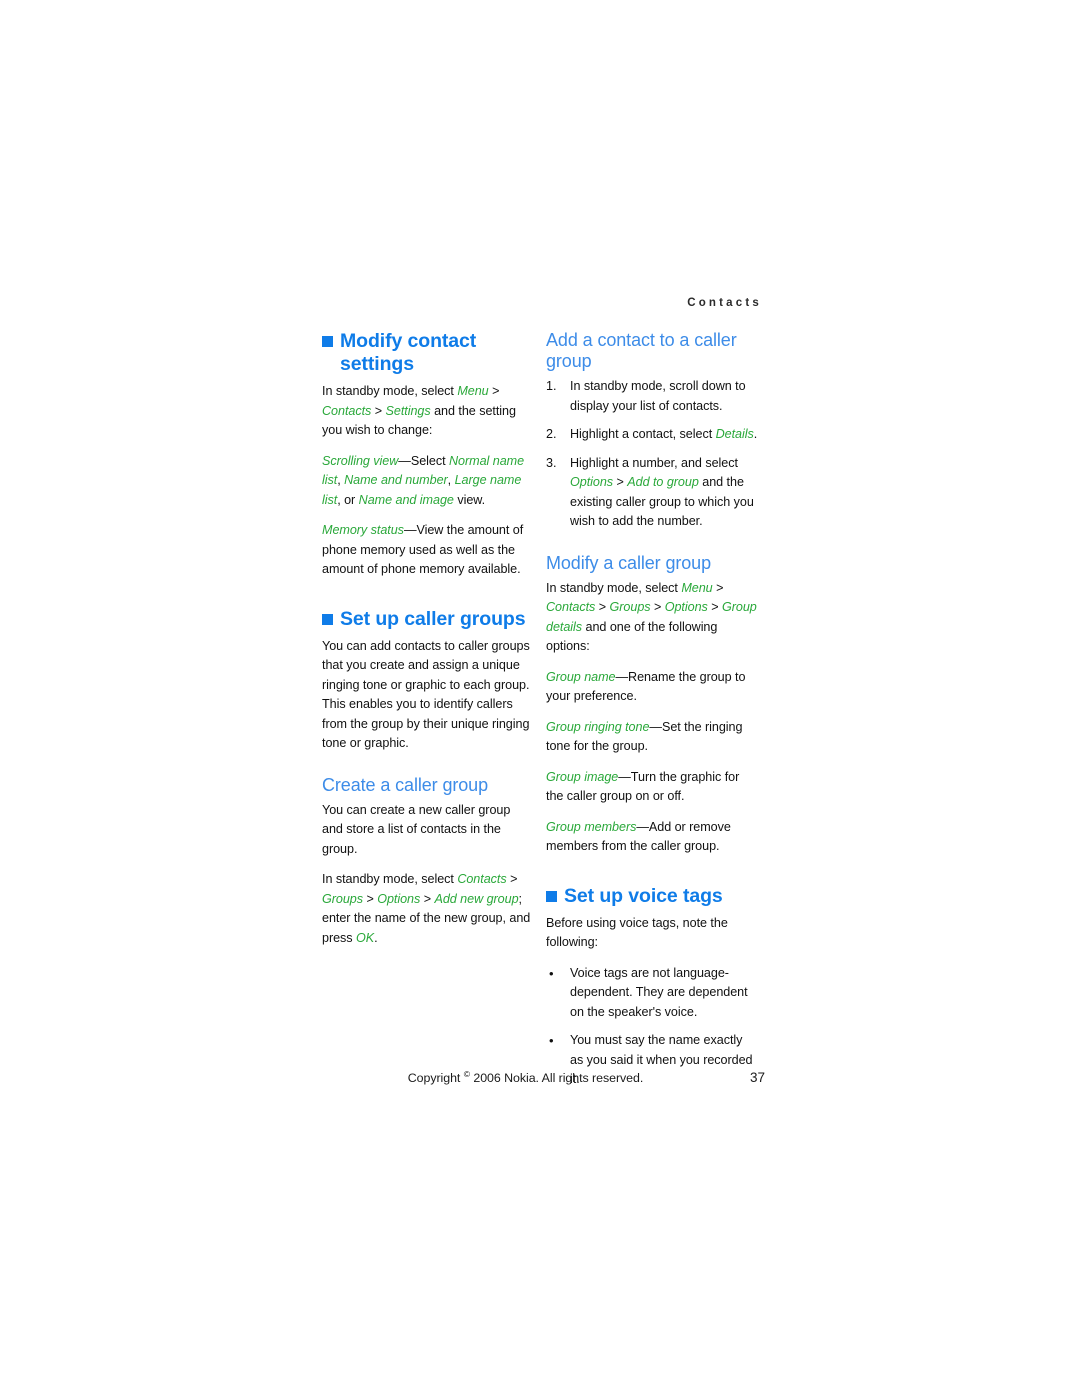  Describe the element at coordinates (396, 480) in the screenshot. I see `name-and-number-term: Name and number` at that location.